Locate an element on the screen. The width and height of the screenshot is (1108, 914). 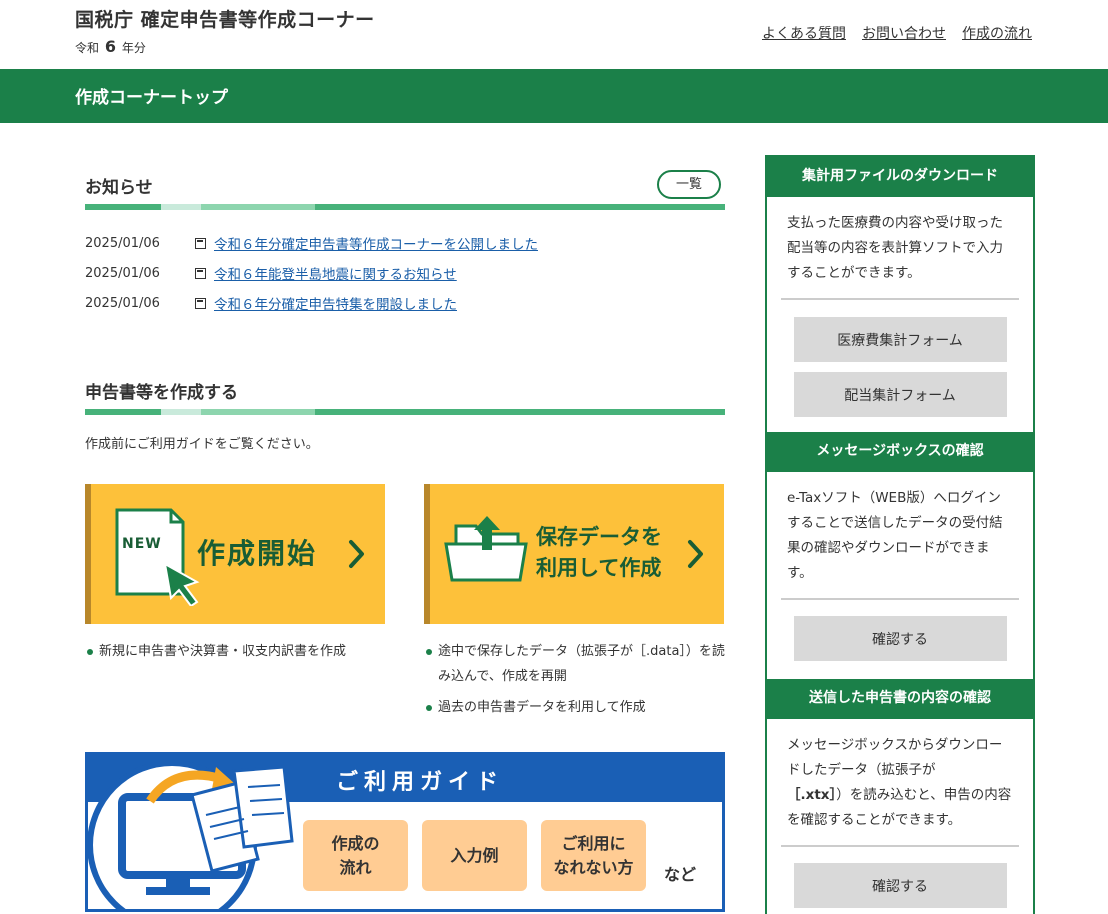
guide-example-button: 入力例 is located at coordinates (474, 855).